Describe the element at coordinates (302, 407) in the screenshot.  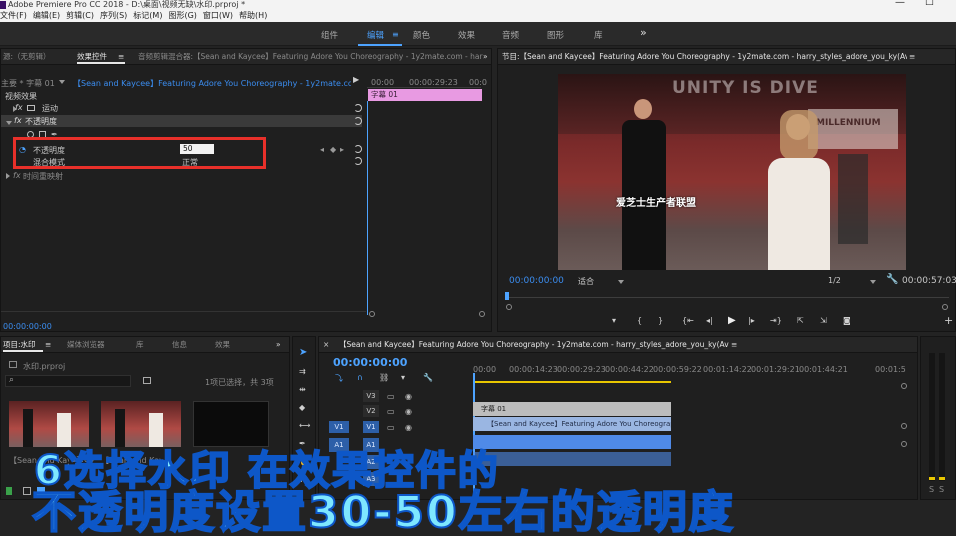
I see `razor-tool-icon: ◆` at that location.